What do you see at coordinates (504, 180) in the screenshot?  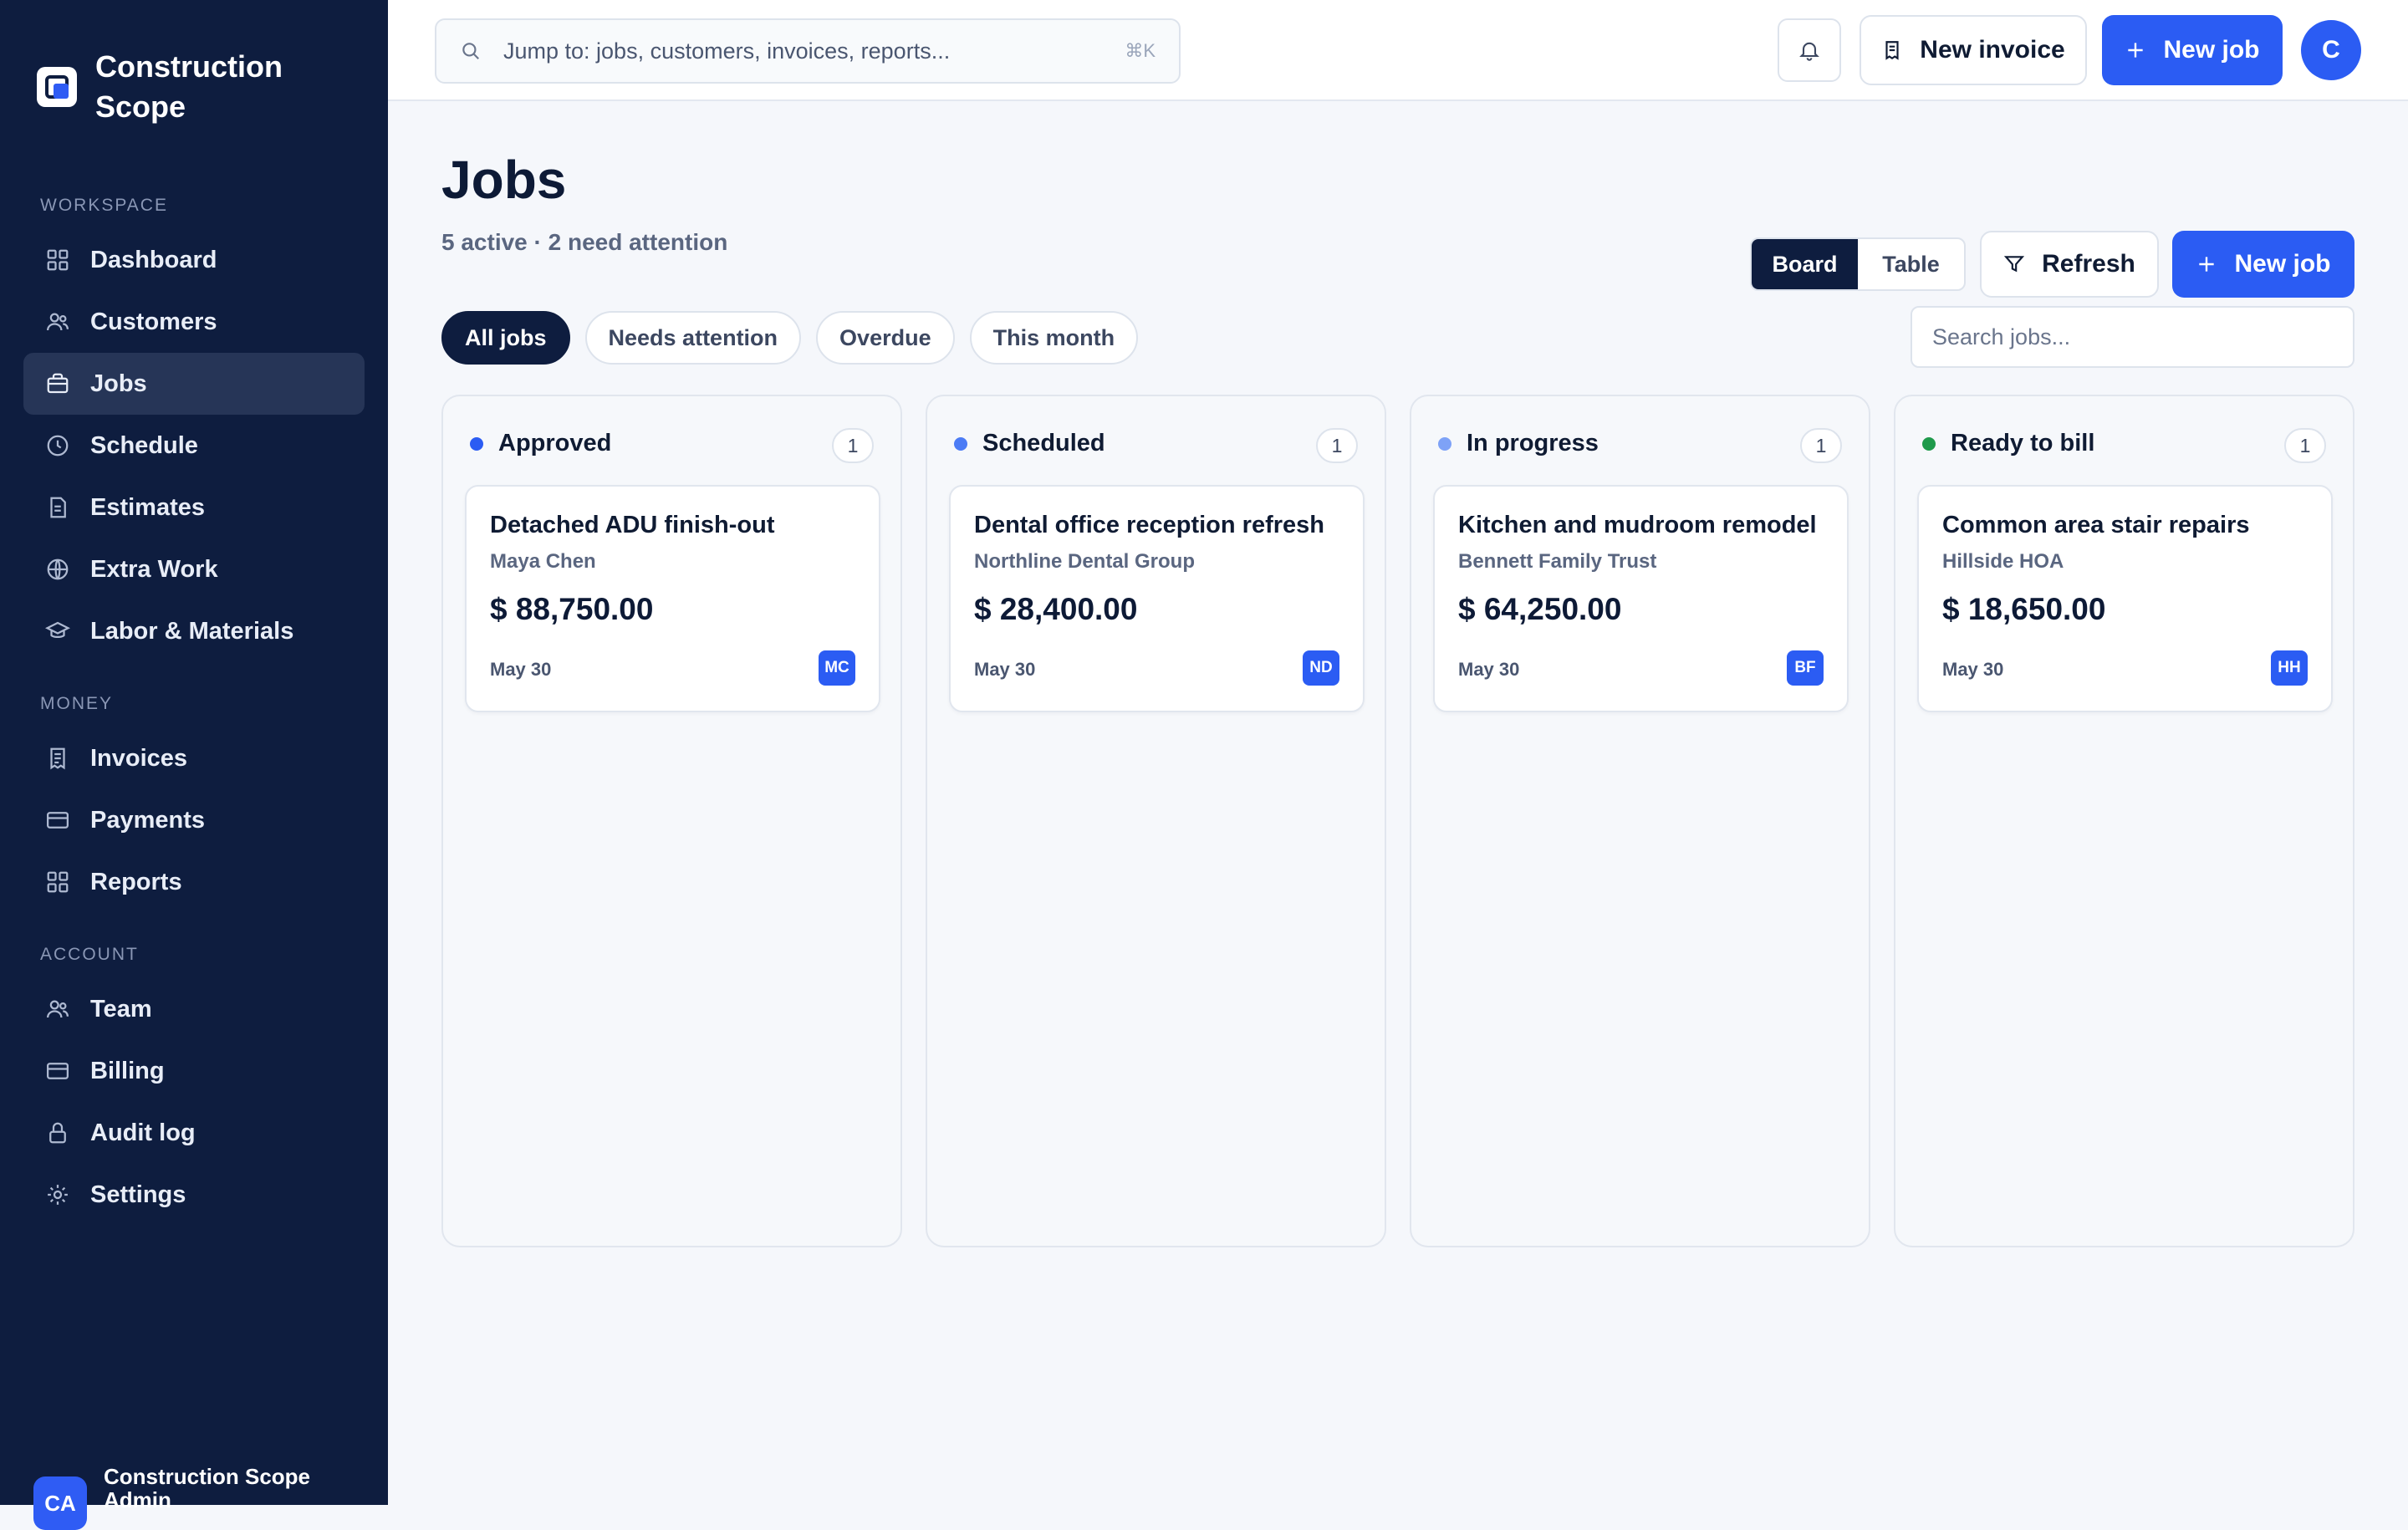 I see `page-title: Jobs` at bounding box center [504, 180].